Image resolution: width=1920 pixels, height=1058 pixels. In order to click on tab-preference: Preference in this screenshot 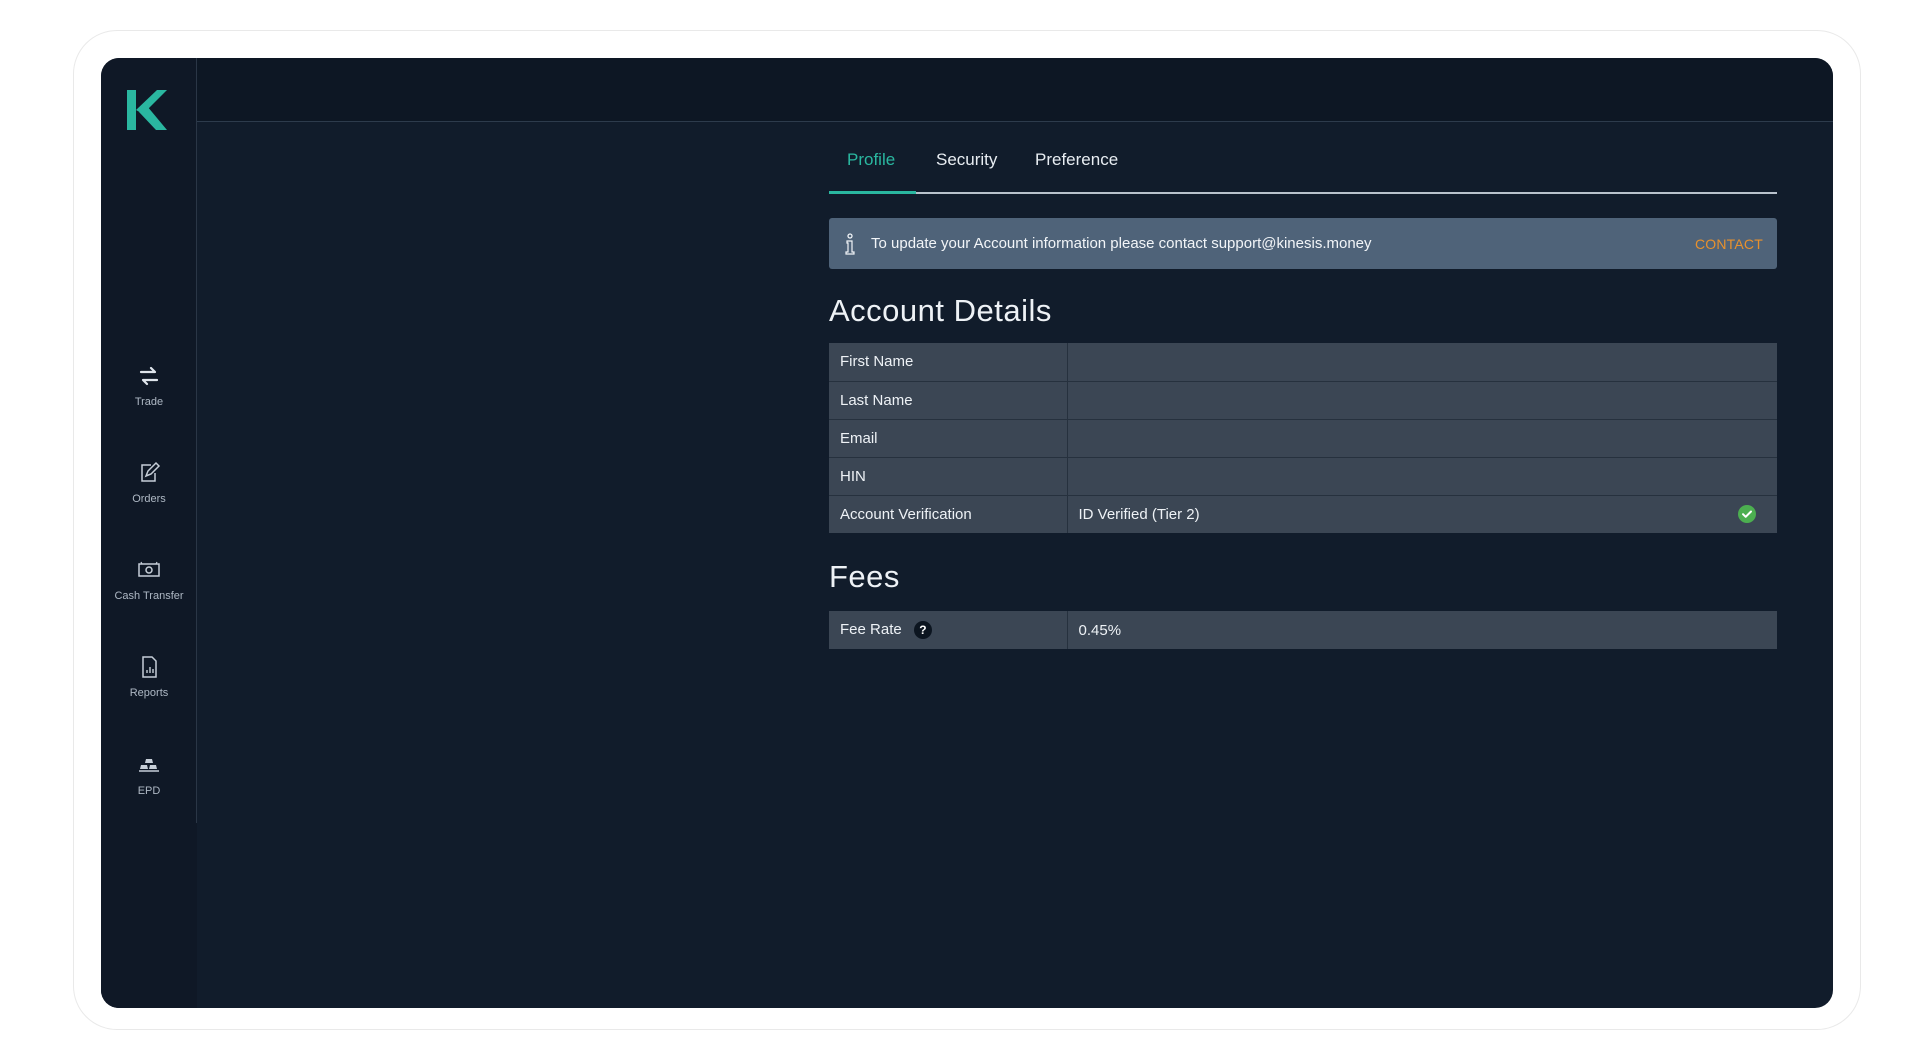, I will do `click(1076, 167)`.